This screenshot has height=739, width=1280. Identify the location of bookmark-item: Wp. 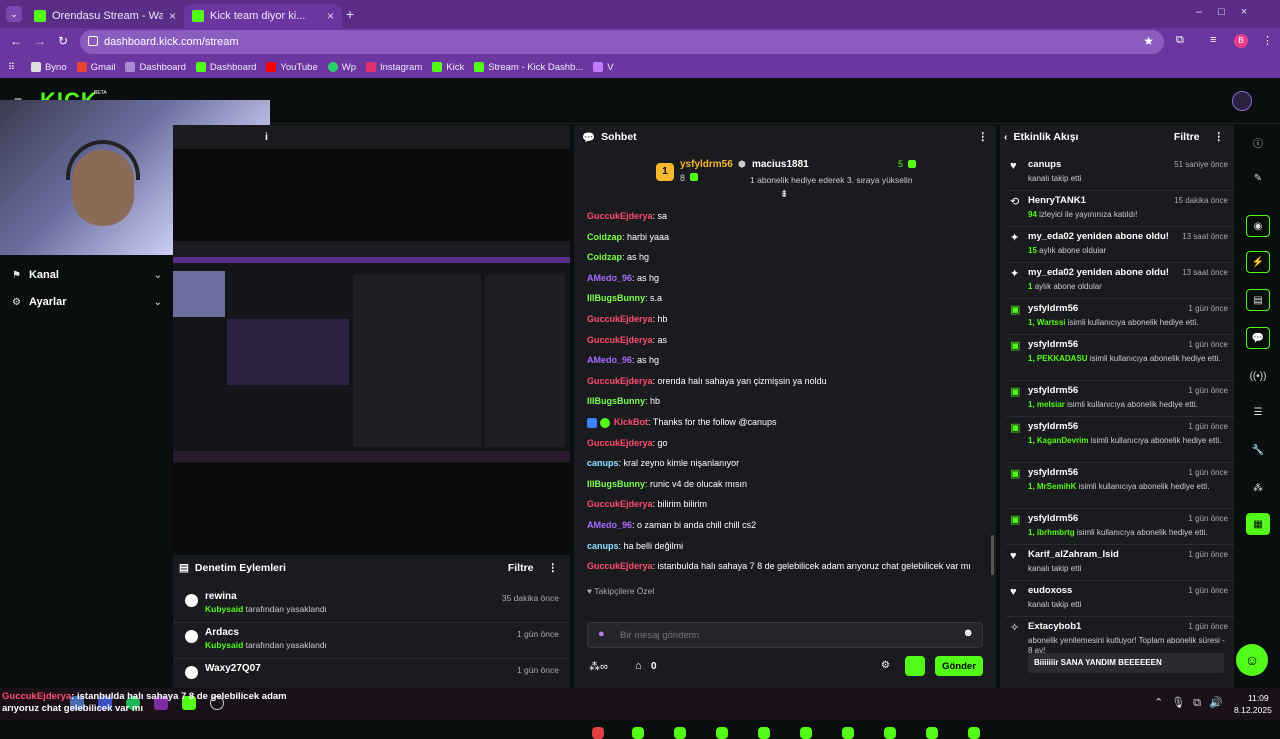
(341, 67).